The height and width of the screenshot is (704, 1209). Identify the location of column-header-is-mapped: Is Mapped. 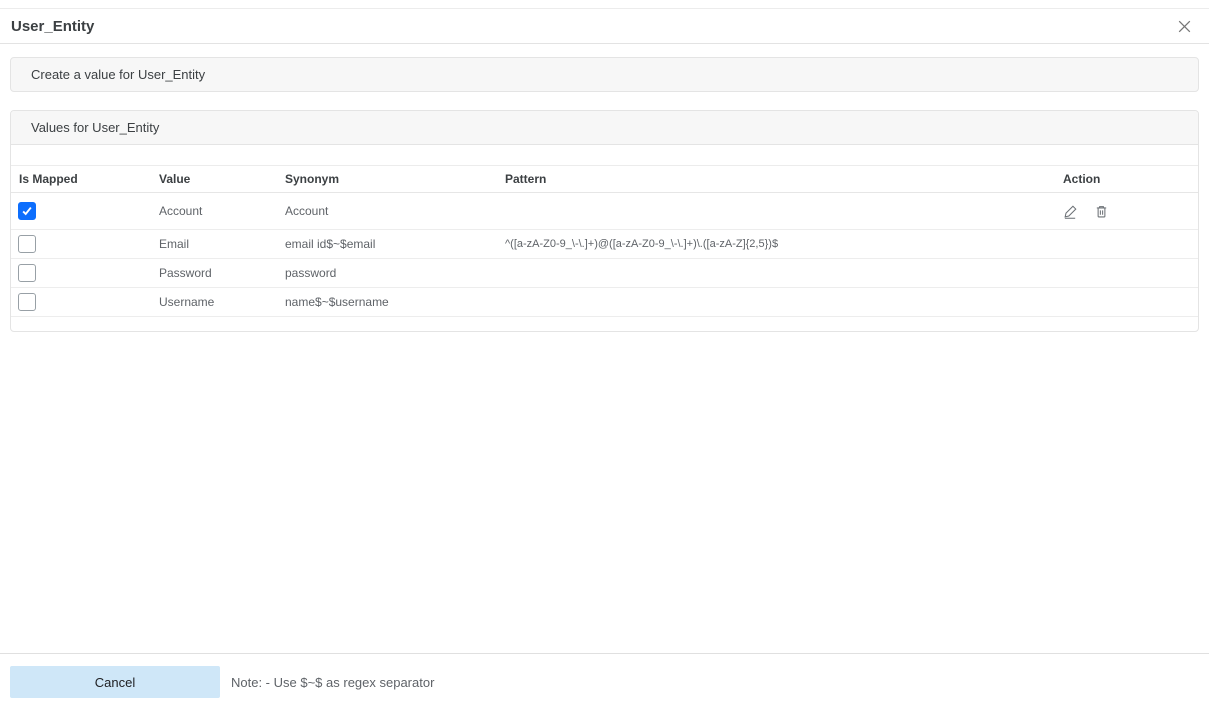
(48, 179).